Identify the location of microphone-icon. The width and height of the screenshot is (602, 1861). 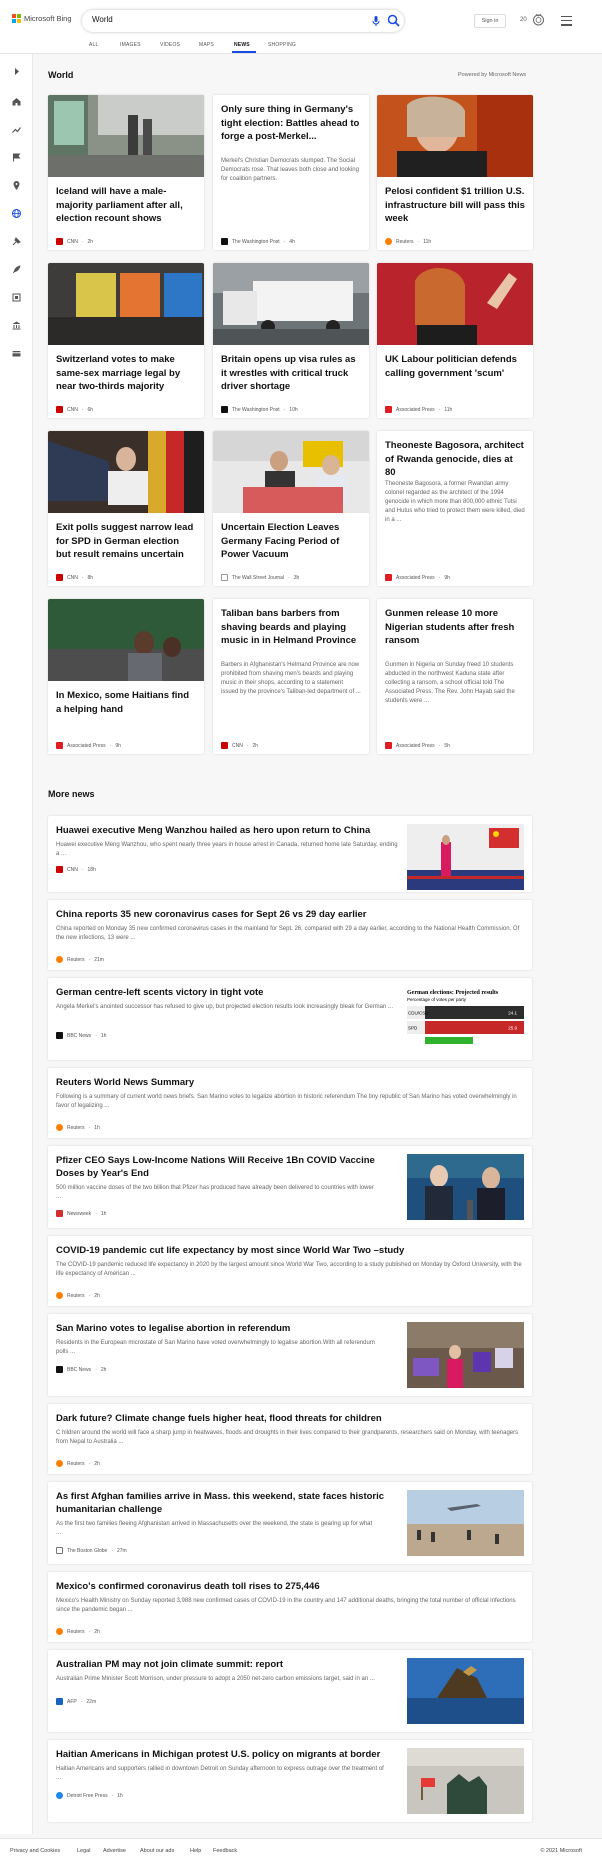
(376, 21).